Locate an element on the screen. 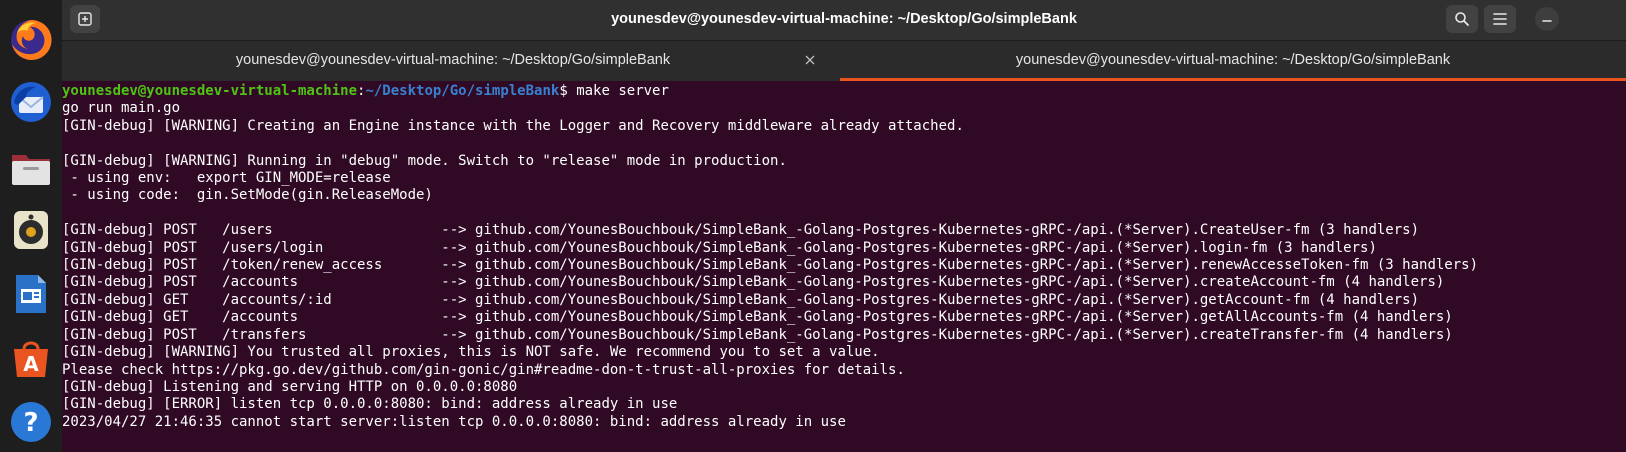 The height and width of the screenshot is (452, 1626). app-center-icon: A is located at coordinates (31, 358).